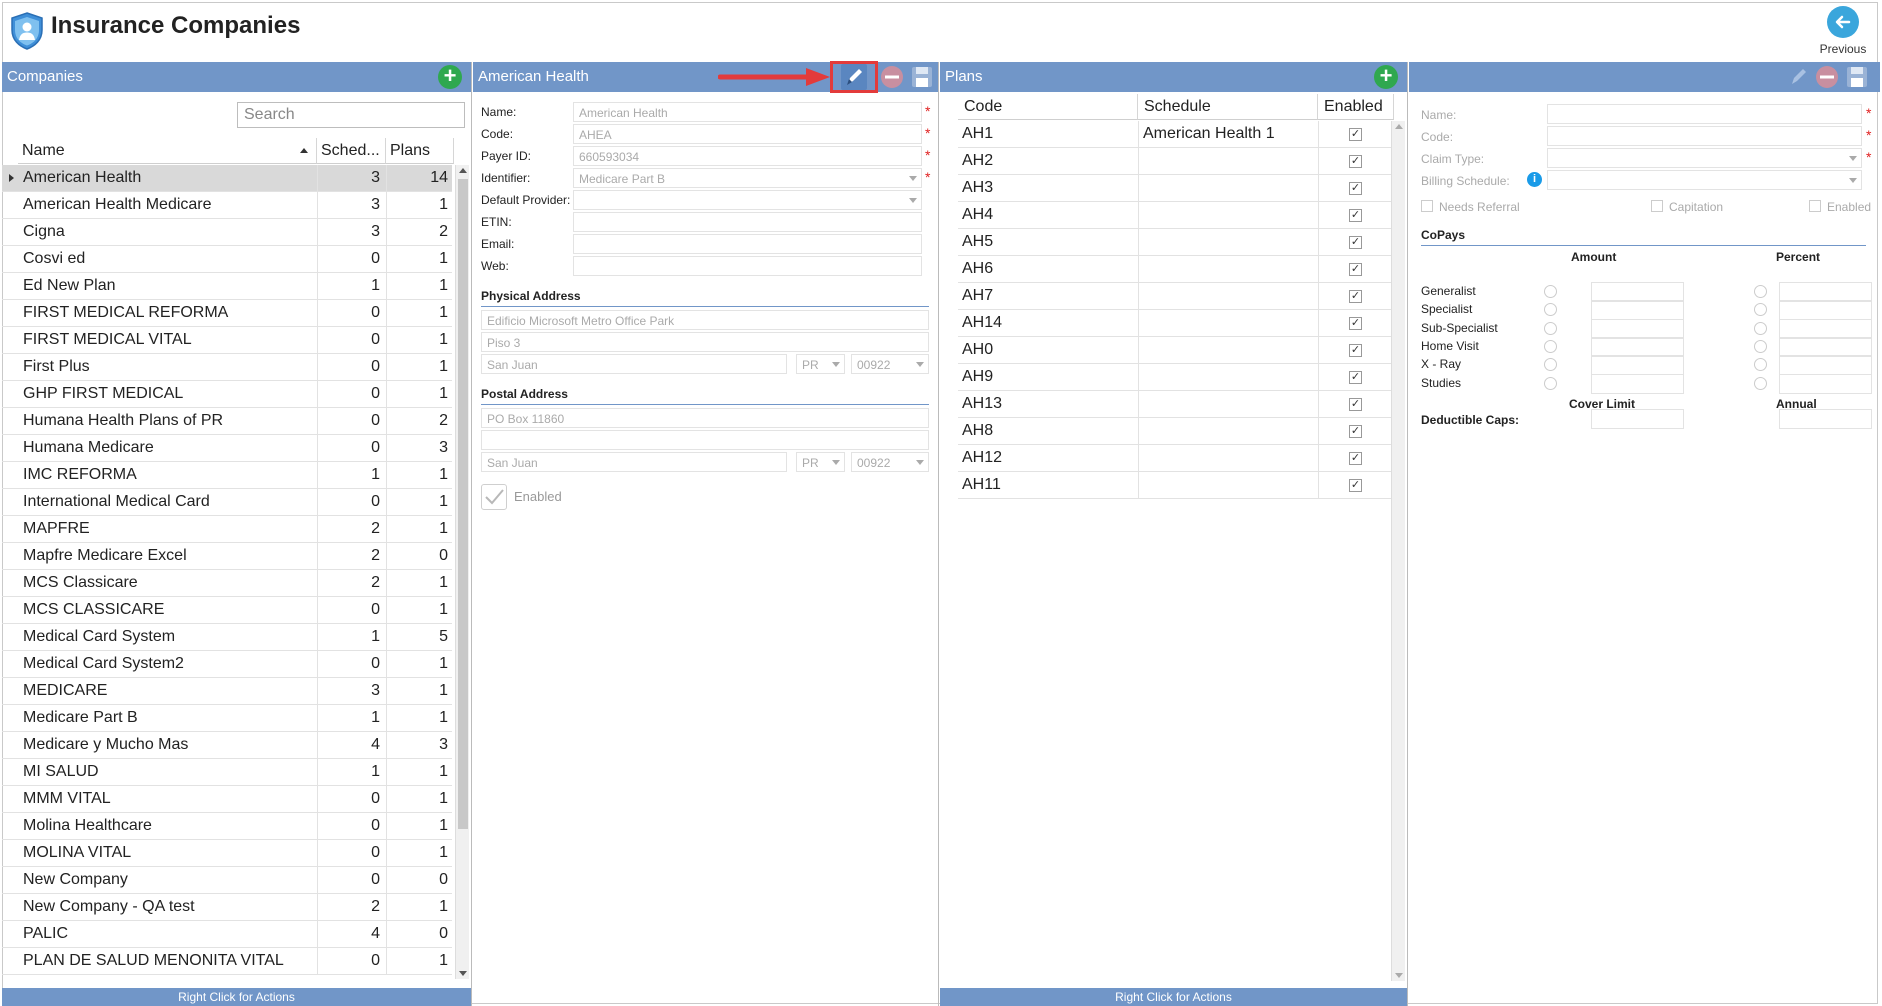  What do you see at coordinates (1798, 77) in the screenshot?
I see `plan-edit-button` at bounding box center [1798, 77].